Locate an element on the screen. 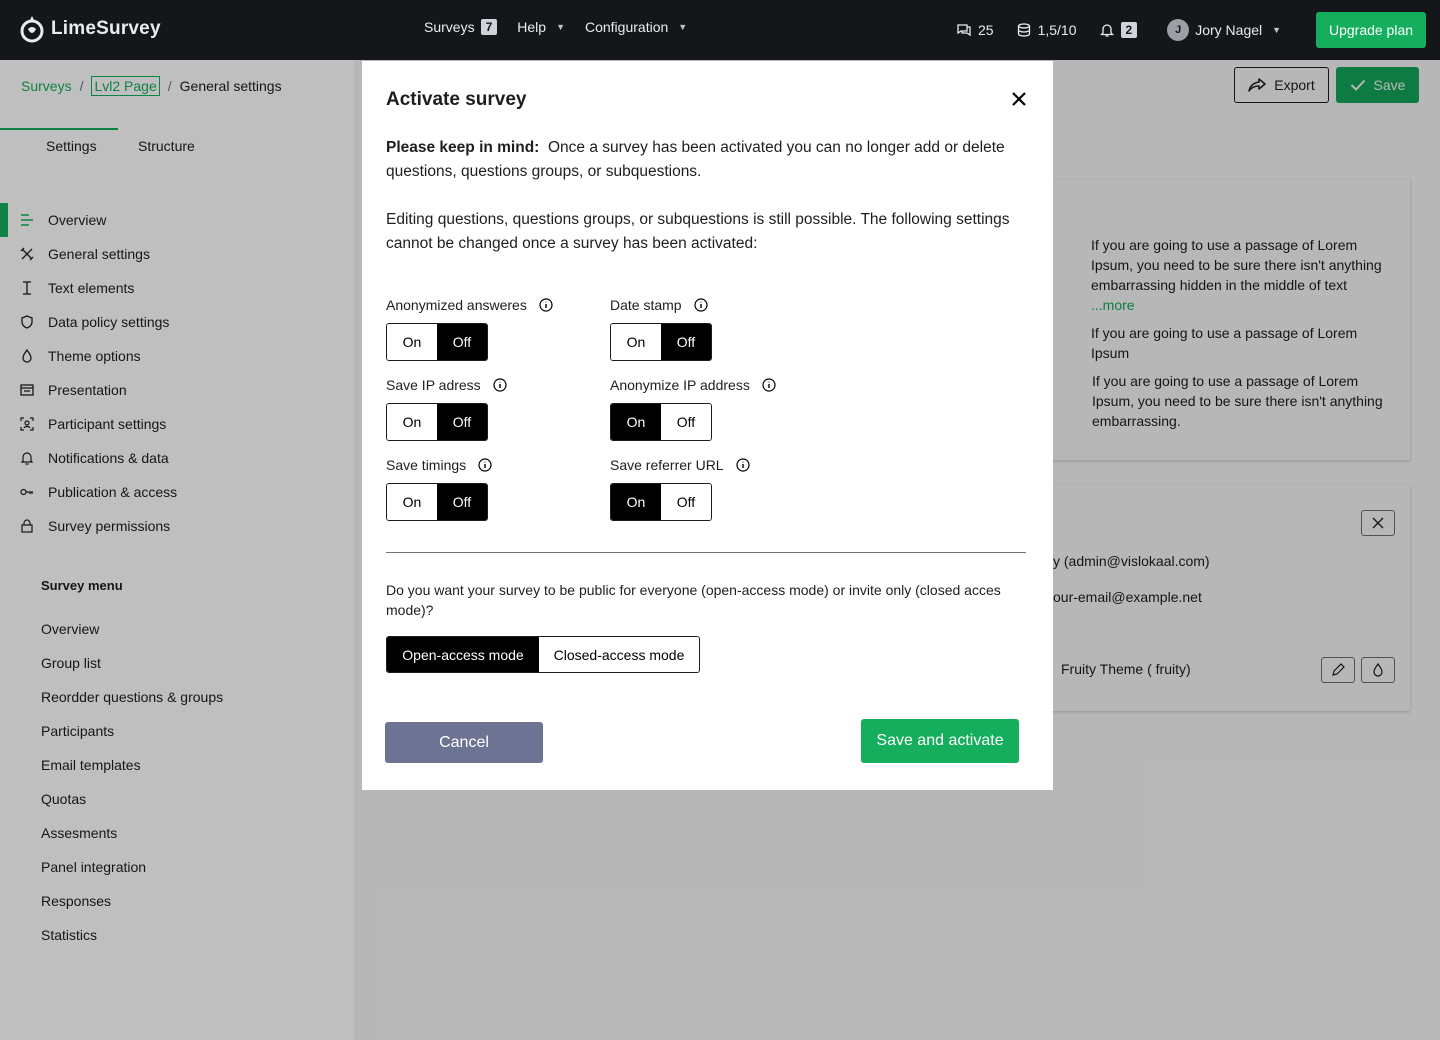 This screenshot has height=1040, width=1440. upgrade-plan-button: Upgrade plan is located at coordinates (1371, 30).